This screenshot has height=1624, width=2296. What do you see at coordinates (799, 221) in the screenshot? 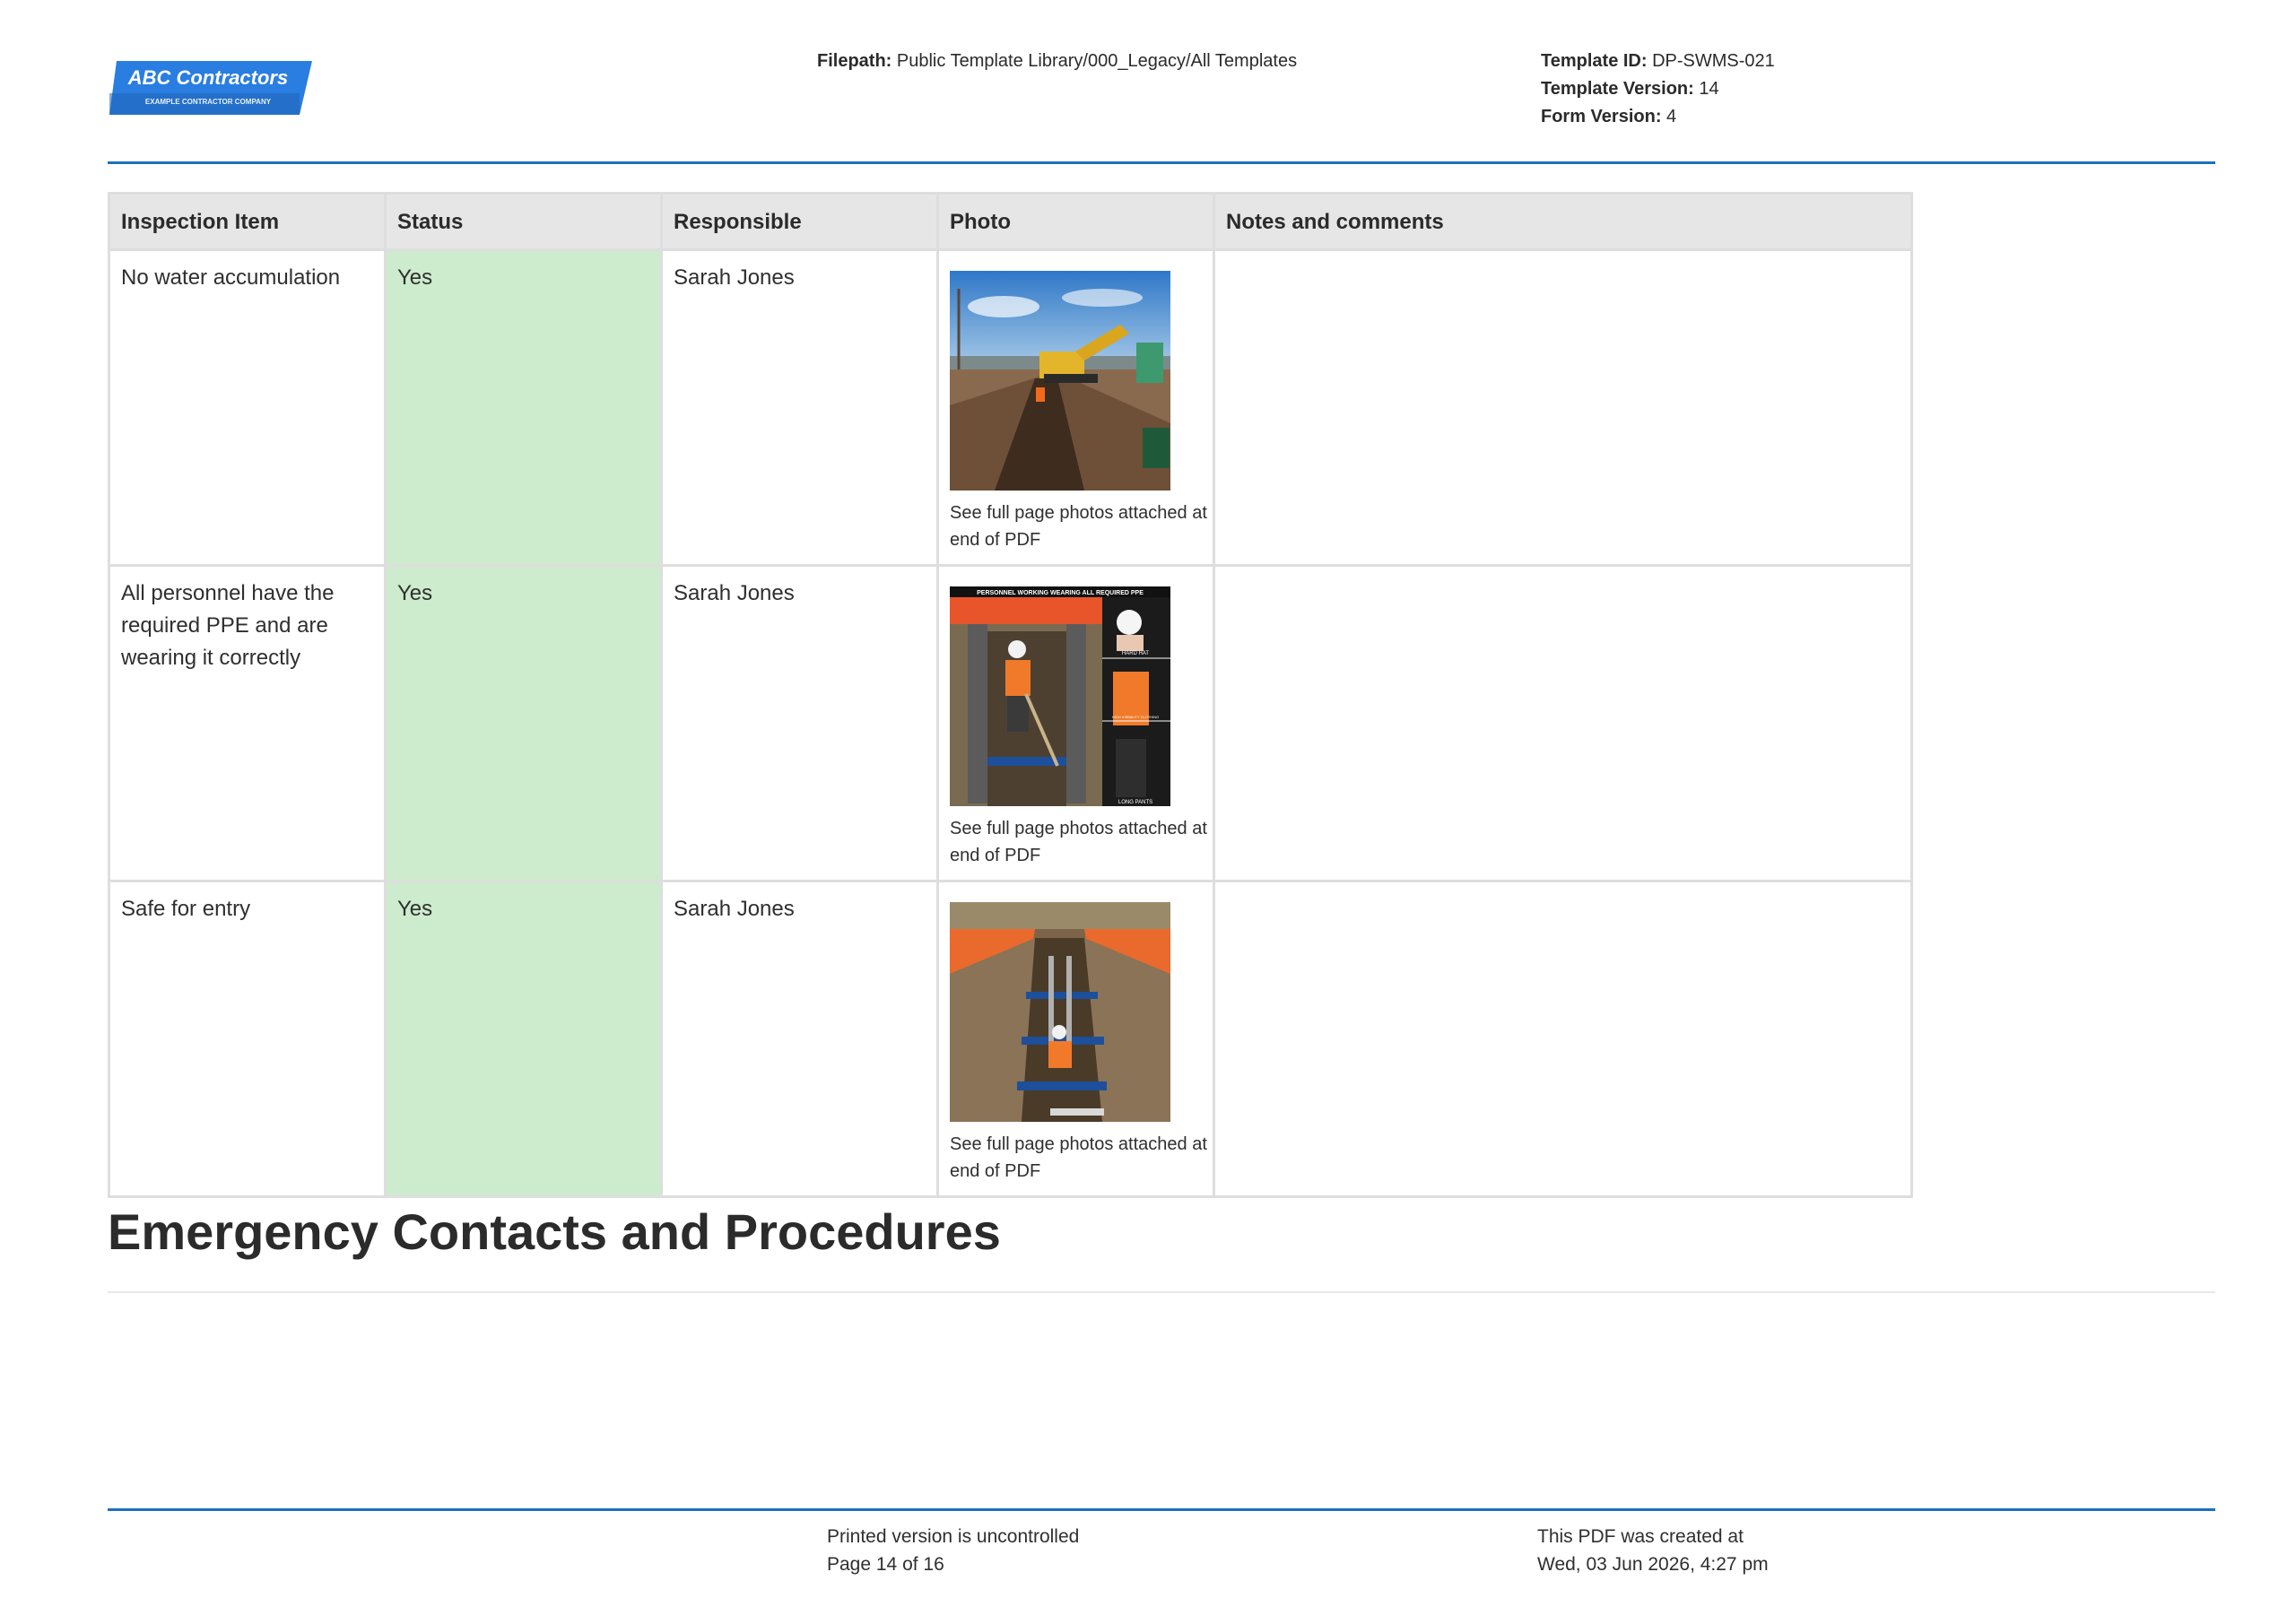
I see `column-header-responsible: Responsible` at bounding box center [799, 221].